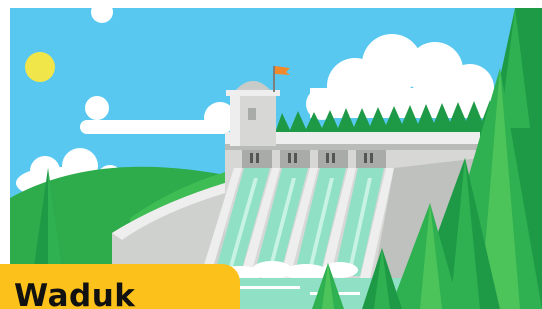 Image resolution: width=542 pixels, height=309 pixels. I want to click on cloud-dot, so click(97, 108).